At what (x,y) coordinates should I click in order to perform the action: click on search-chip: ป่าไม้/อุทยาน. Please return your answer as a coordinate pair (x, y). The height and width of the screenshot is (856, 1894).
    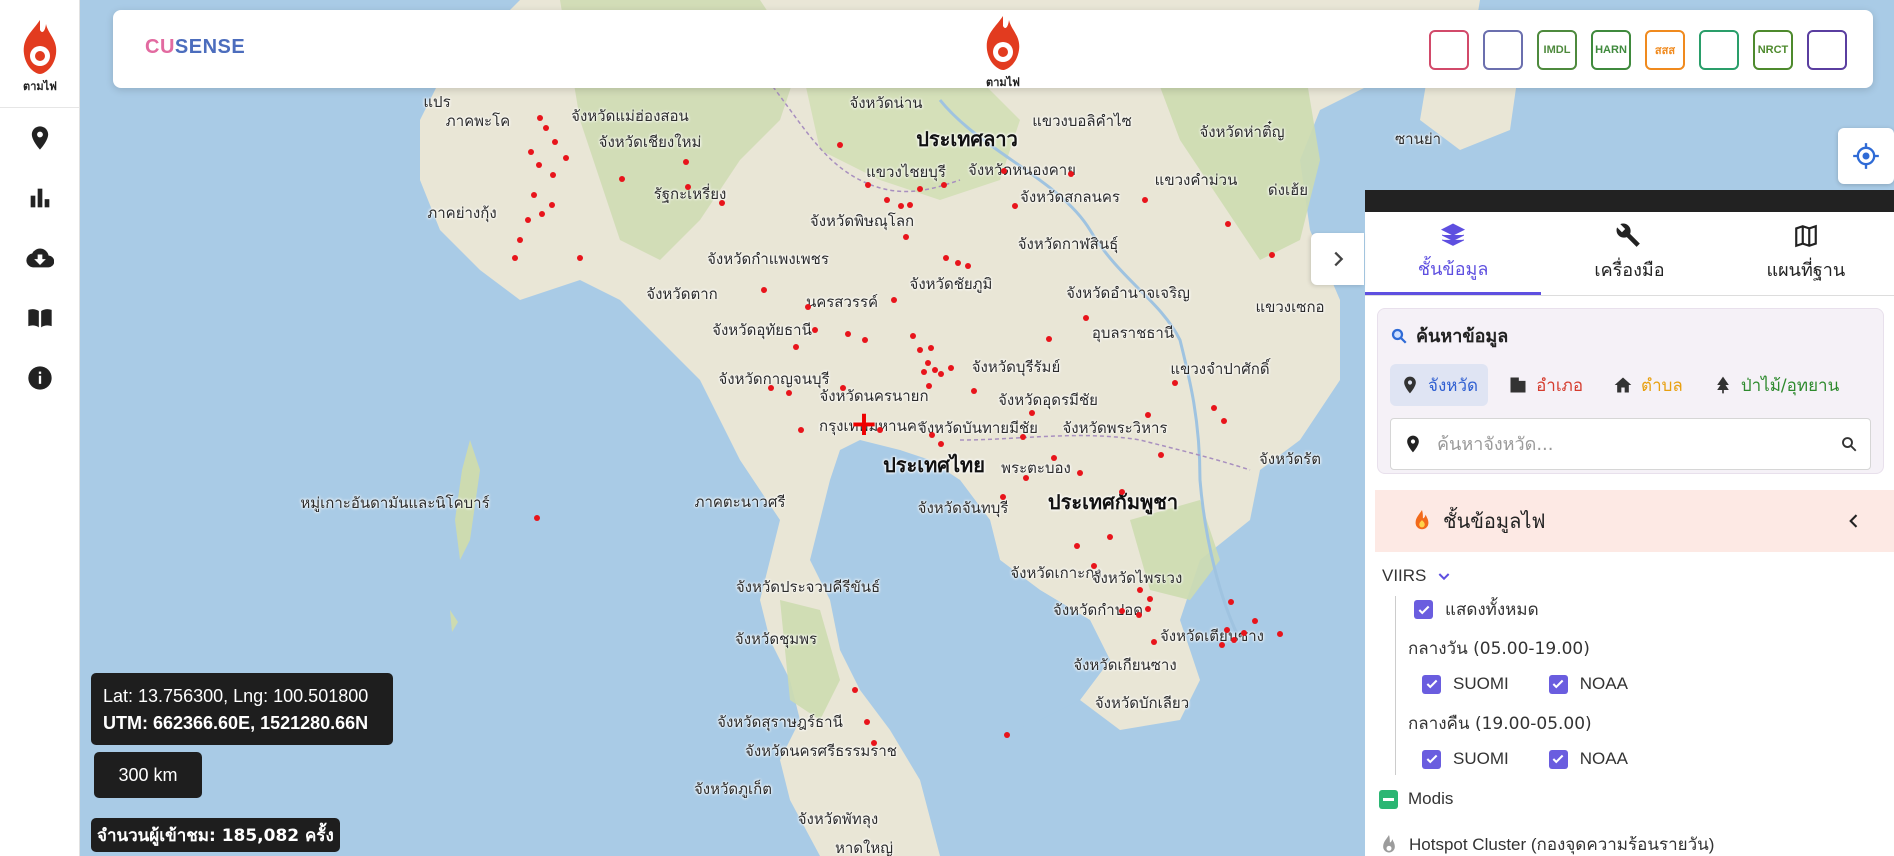
    Looking at the image, I should click on (1776, 385).